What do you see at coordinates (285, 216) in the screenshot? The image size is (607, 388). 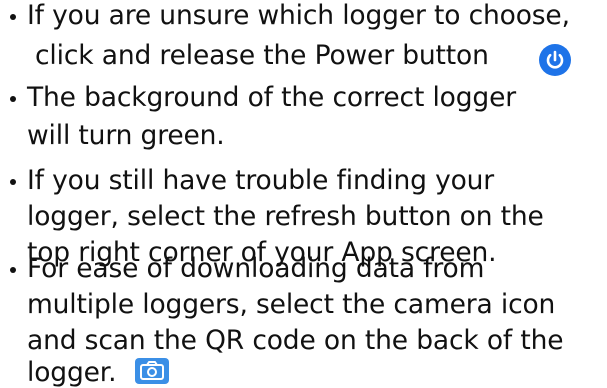 I see `instruction-line: logger, select the refresh button on the` at bounding box center [285, 216].